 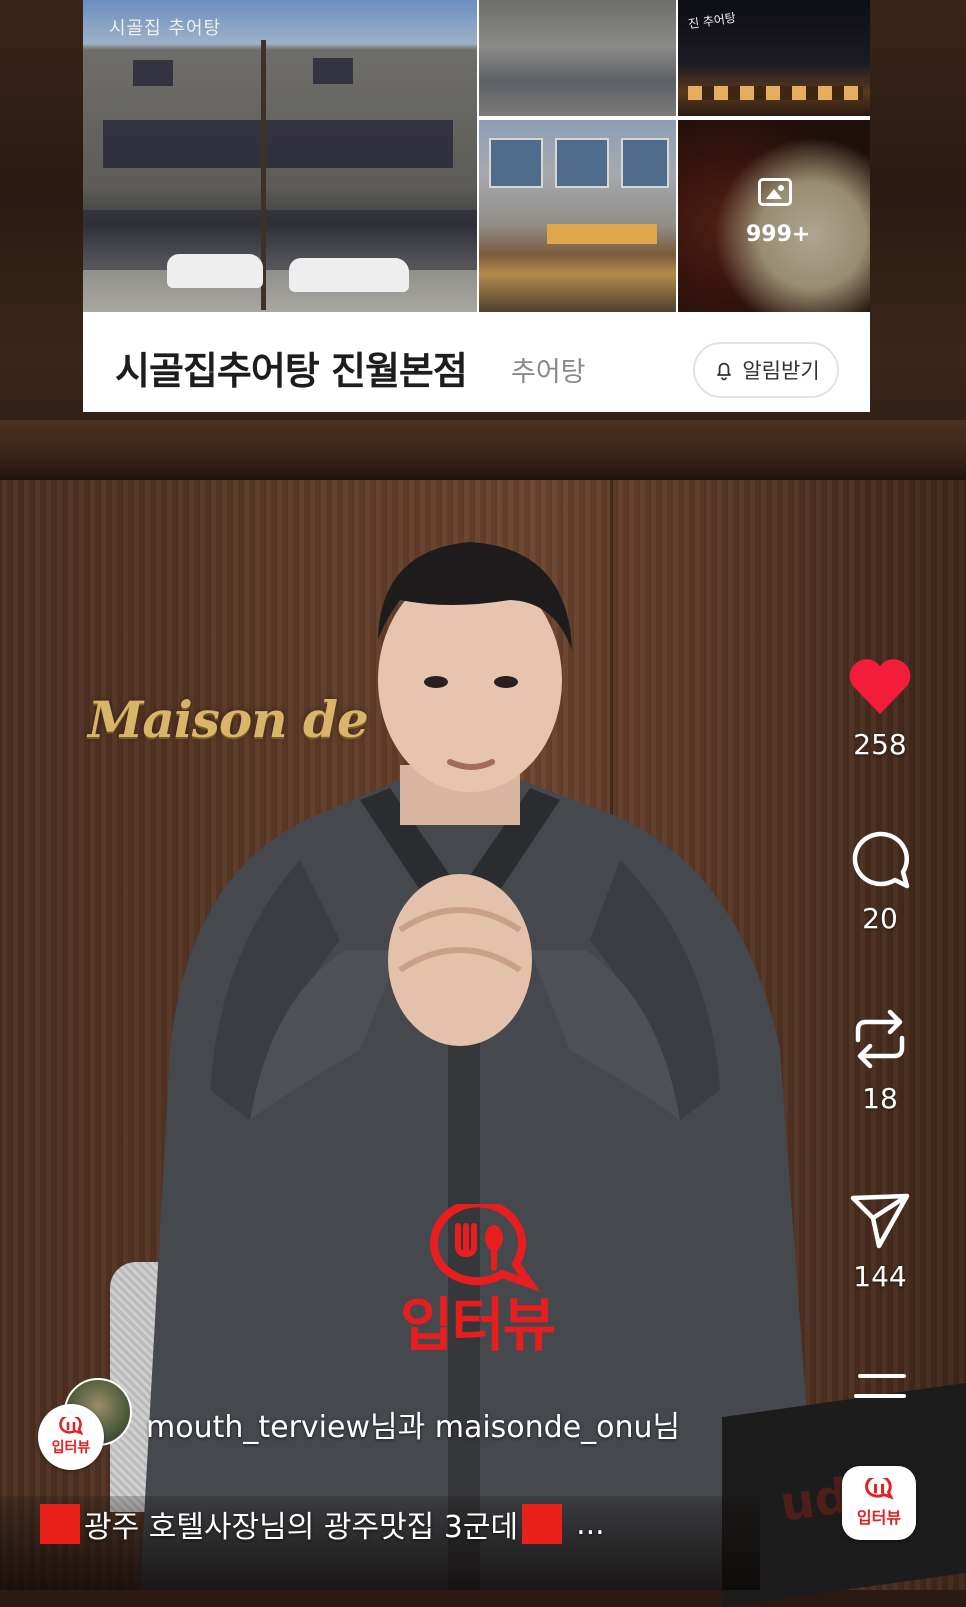 What do you see at coordinates (781, 371) in the screenshot?
I see `notify-label: 알림받기` at bounding box center [781, 371].